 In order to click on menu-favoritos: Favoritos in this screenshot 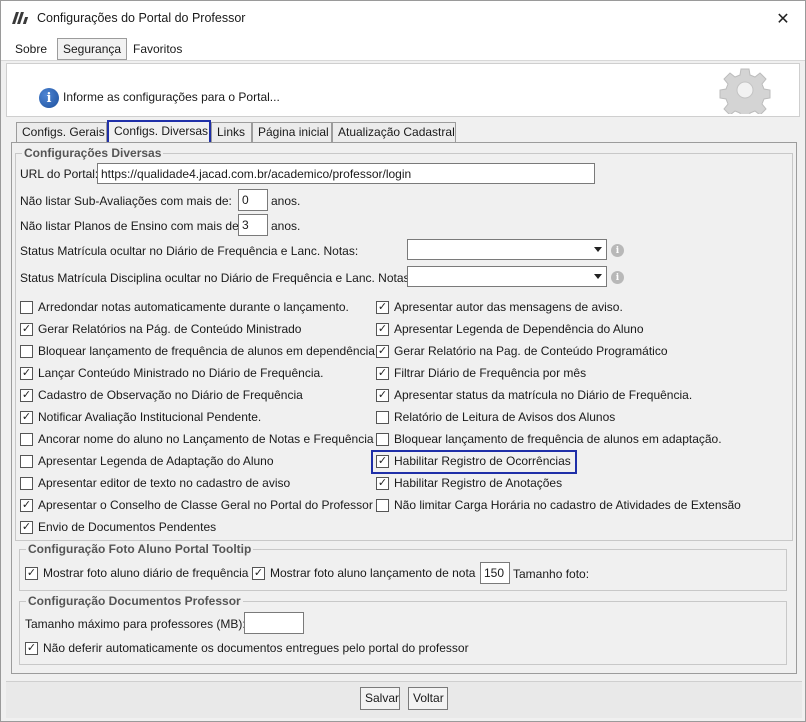, I will do `click(157, 49)`.